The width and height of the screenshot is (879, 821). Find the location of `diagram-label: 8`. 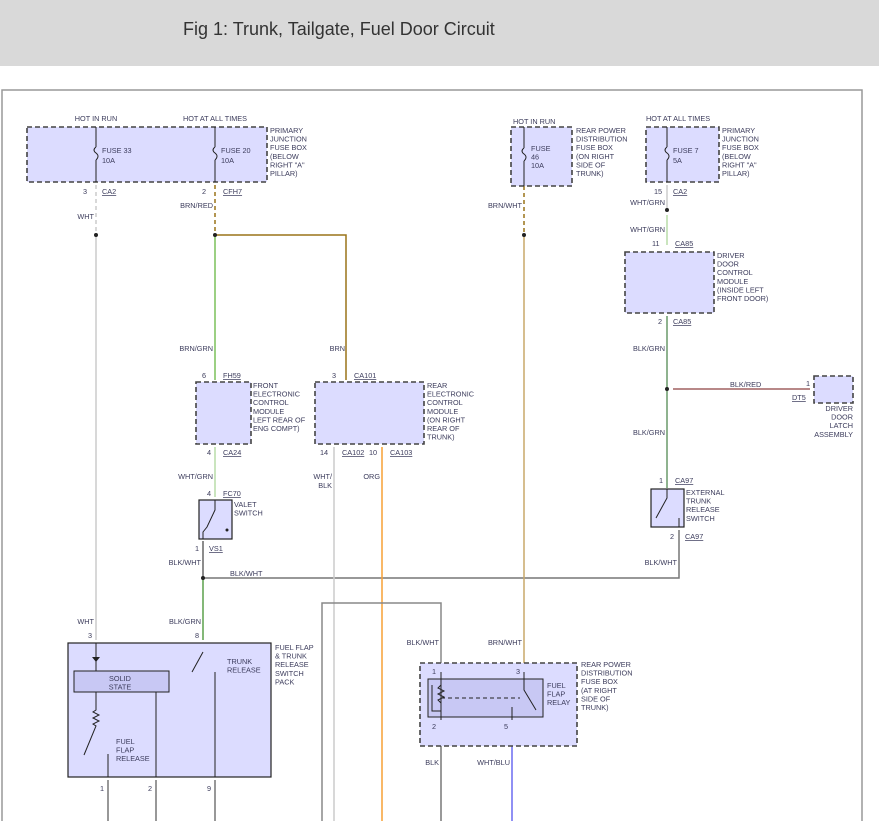

diagram-label: 8 is located at coordinates (197, 635).